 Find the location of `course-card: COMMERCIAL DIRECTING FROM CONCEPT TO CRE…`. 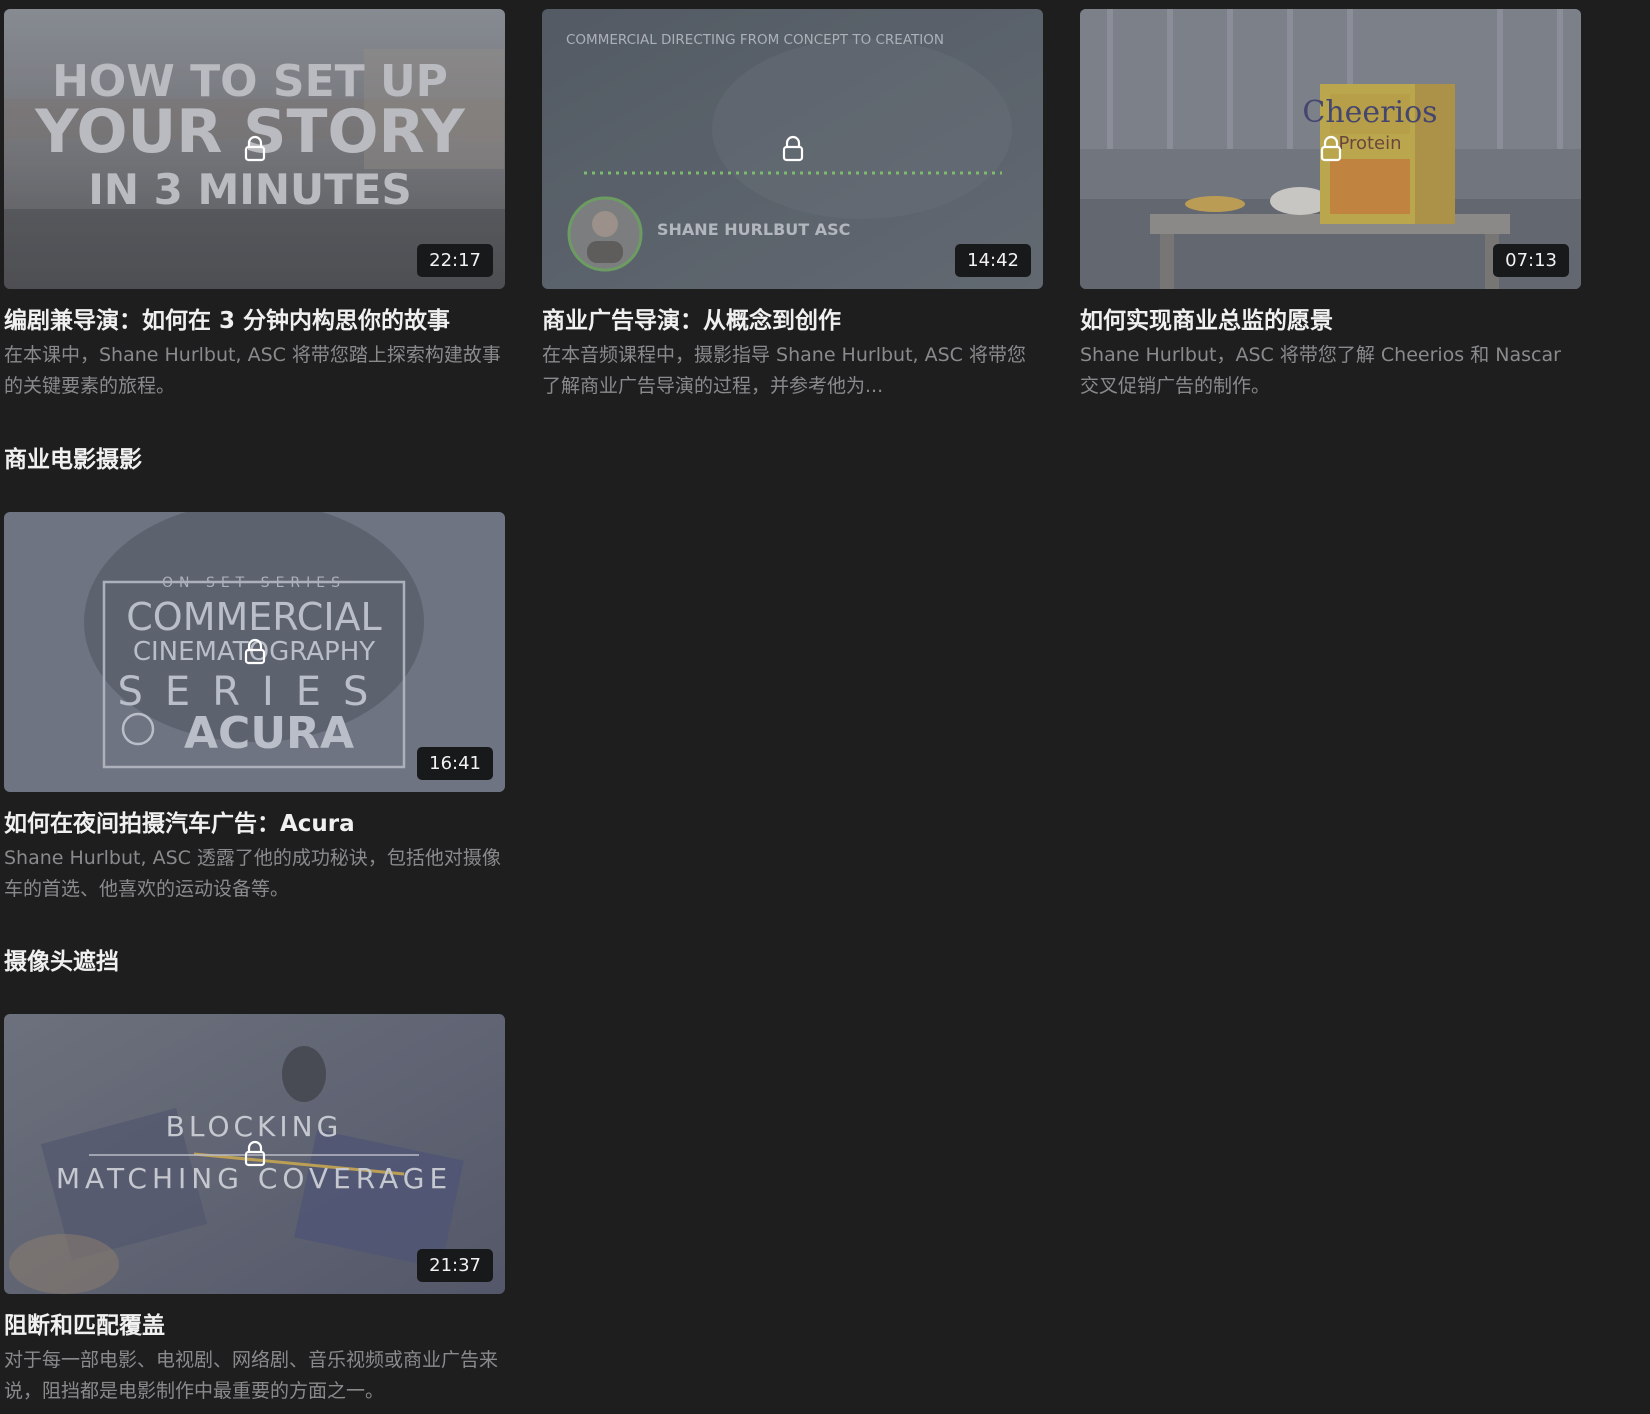

course-card: COMMERCIAL DIRECTING FROM CONCEPT TO CRE… is located at coordinates (792, 205).